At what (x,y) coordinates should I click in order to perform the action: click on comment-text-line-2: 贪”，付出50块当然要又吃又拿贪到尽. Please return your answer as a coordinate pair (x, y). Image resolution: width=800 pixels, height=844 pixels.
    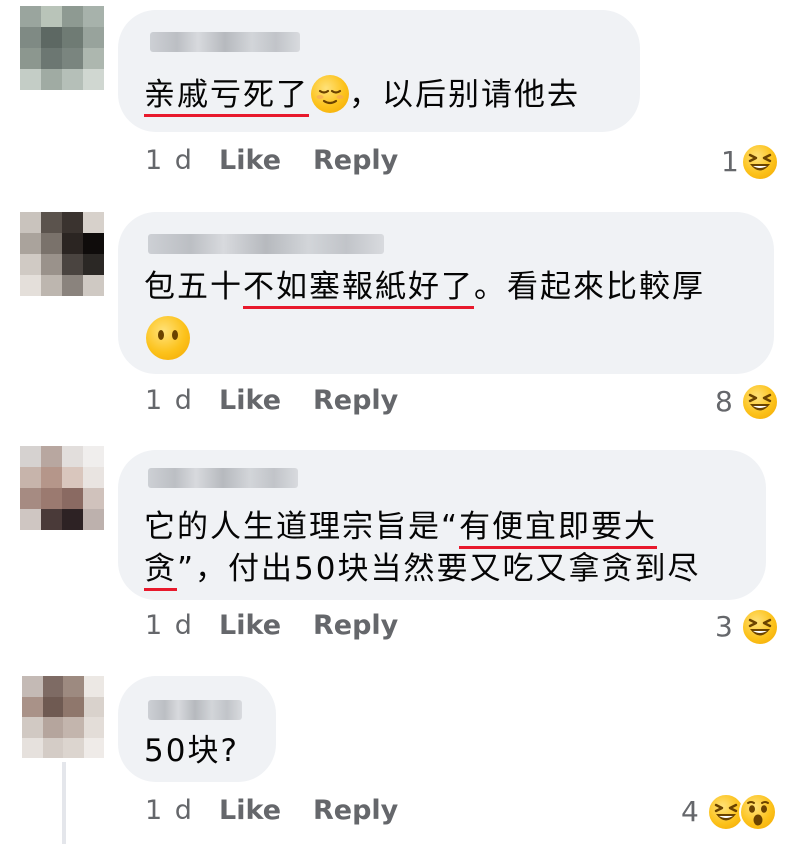
    Looking at the image, I should click on (422, 569).